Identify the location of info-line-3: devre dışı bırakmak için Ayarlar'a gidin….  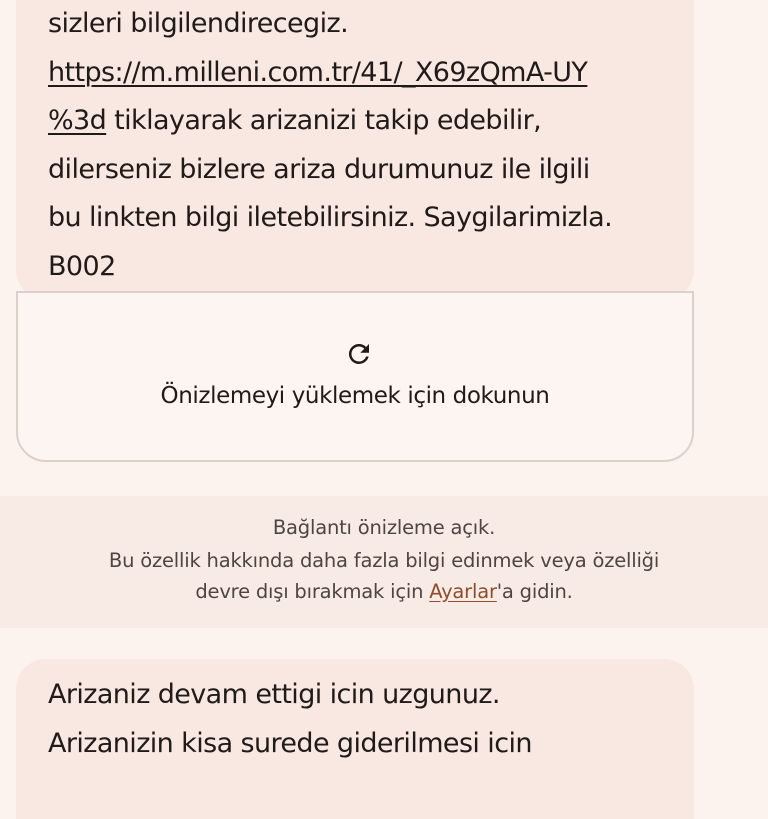
(384, 591).